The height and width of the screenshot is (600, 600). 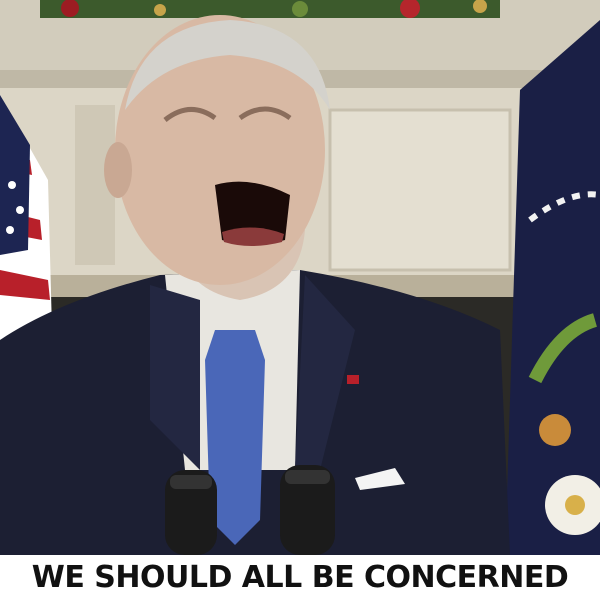 I want to click on caption-text: WE SHOULD ALL BE CONCERNED, so click(x=300, y=577).